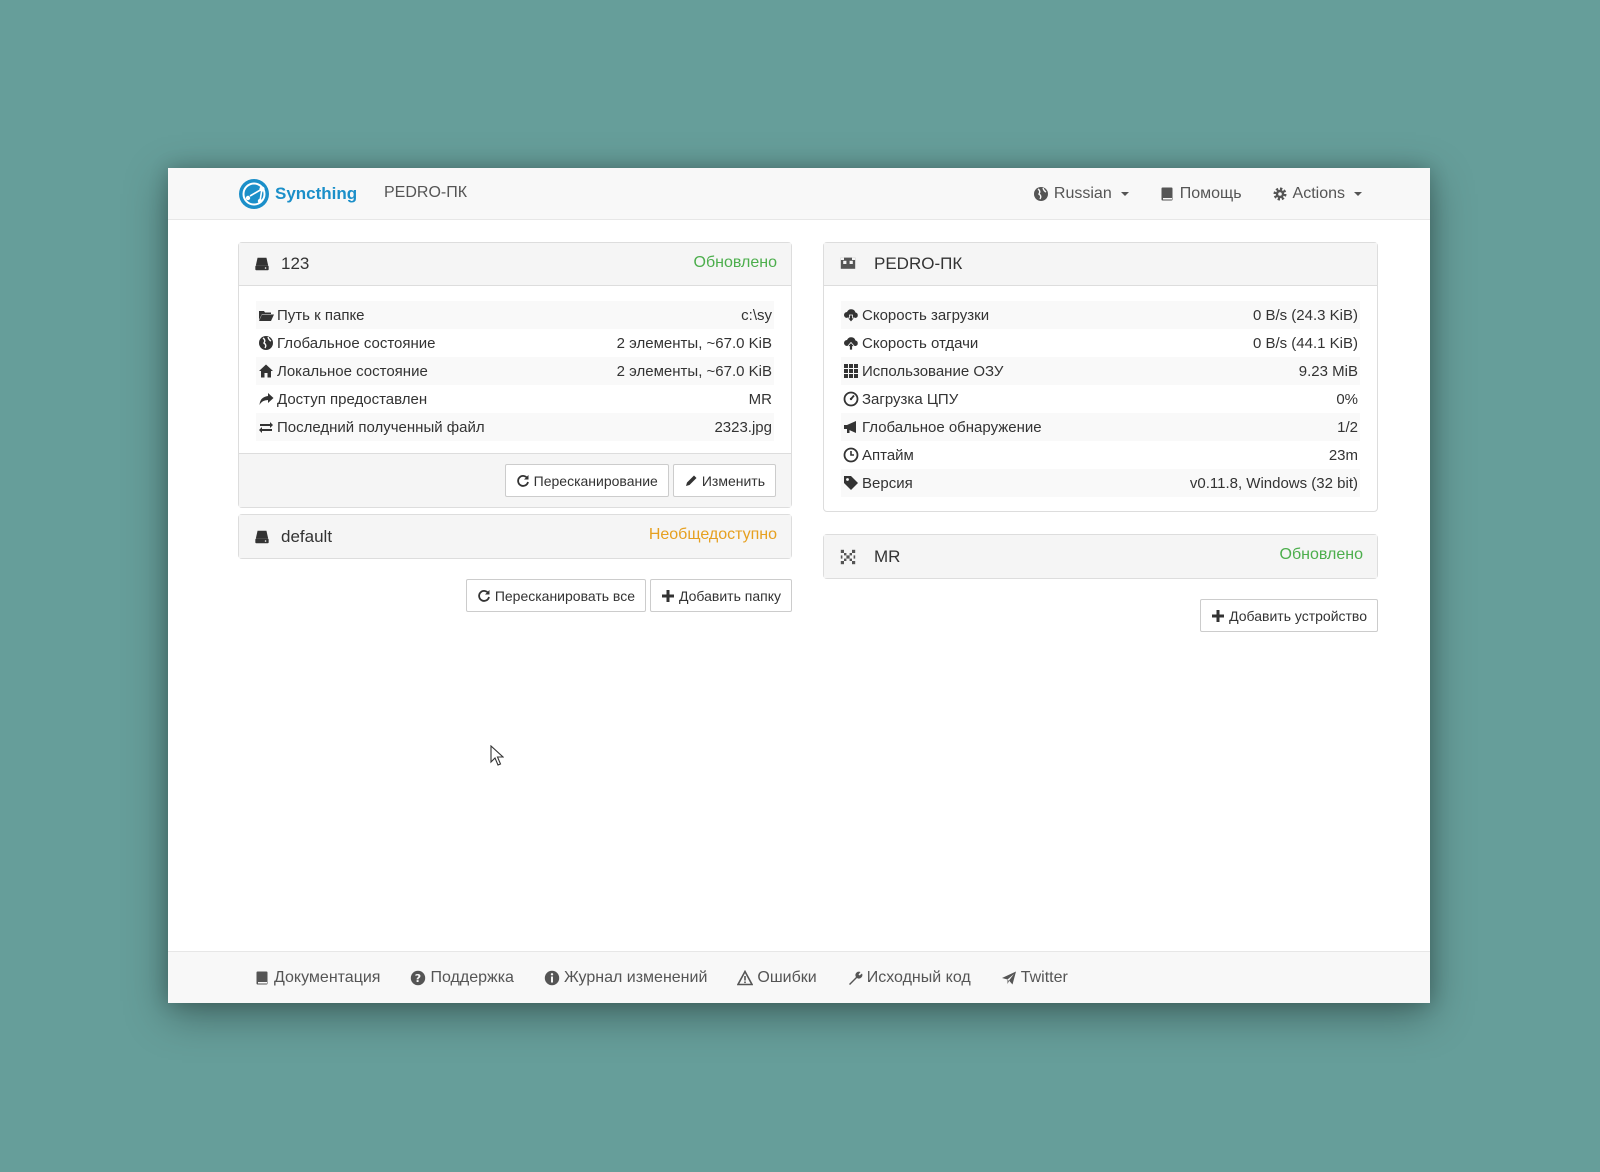 Image resolution: width=1600 pixels, height=1172 pixels. I want to click on send-icon, so click(1009, 978).